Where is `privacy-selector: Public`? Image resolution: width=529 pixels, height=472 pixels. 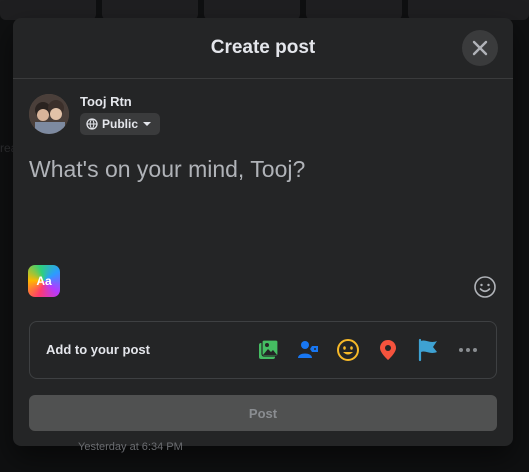 privacy-selector: Public is located at coordinates (120, 124).